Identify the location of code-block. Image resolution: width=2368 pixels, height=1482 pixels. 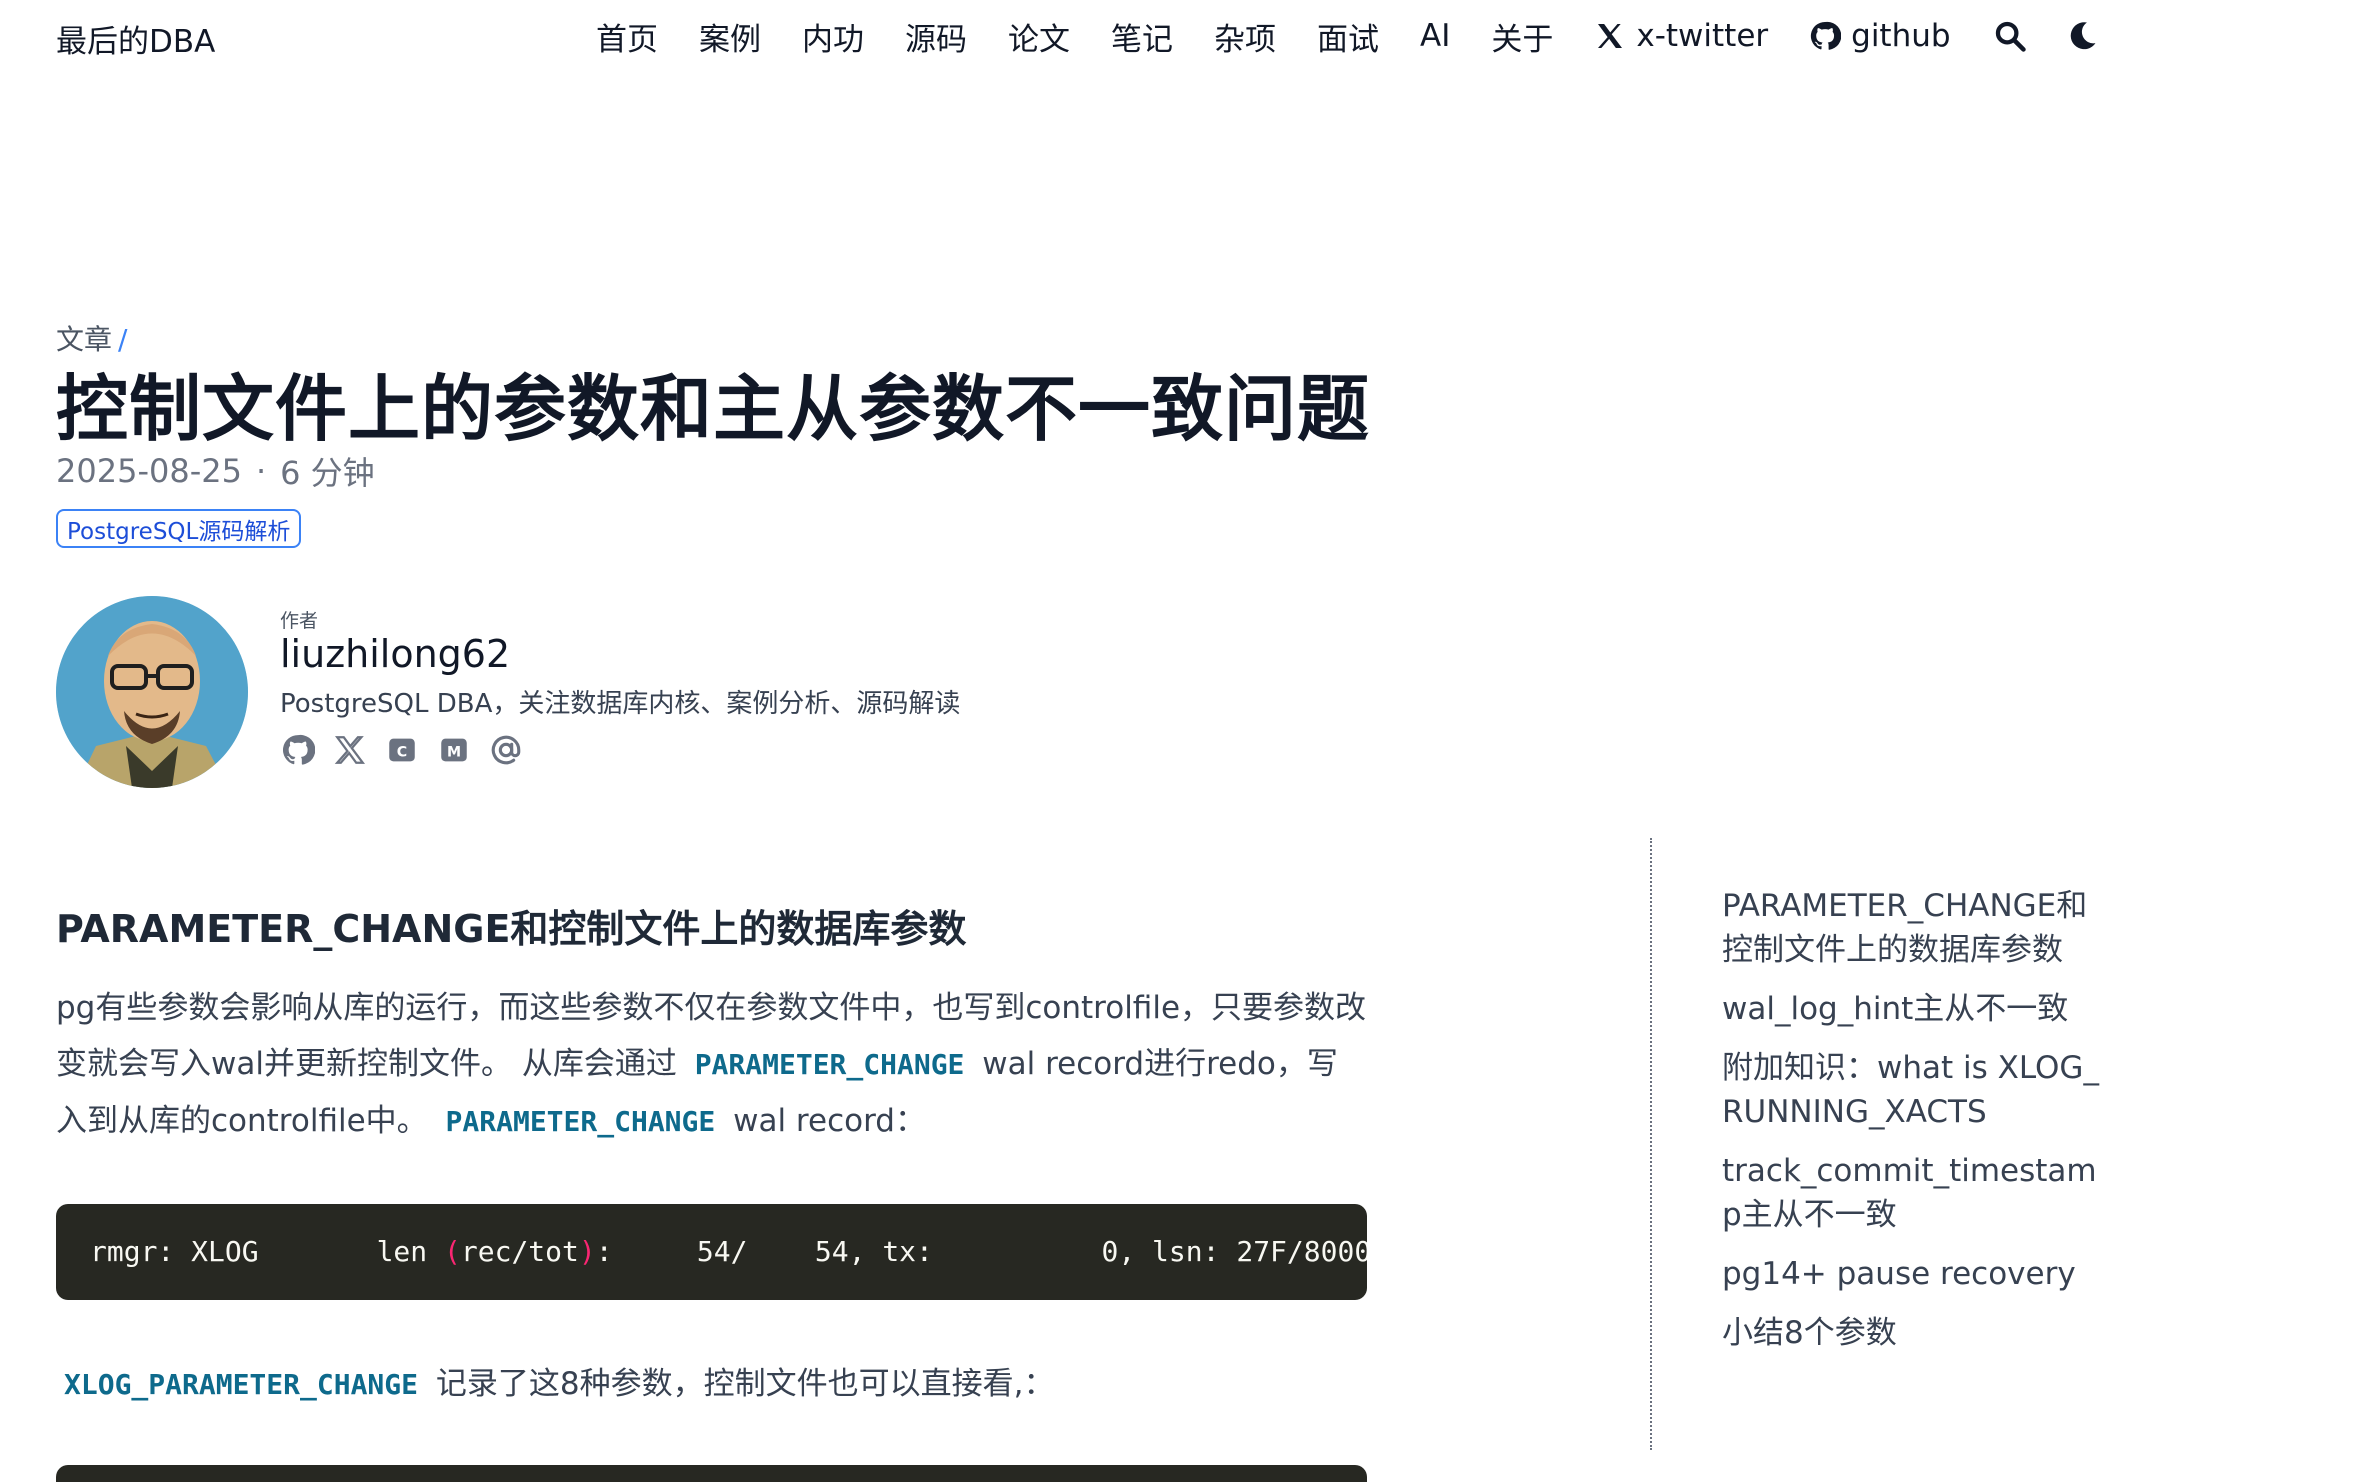
(711, 1473).